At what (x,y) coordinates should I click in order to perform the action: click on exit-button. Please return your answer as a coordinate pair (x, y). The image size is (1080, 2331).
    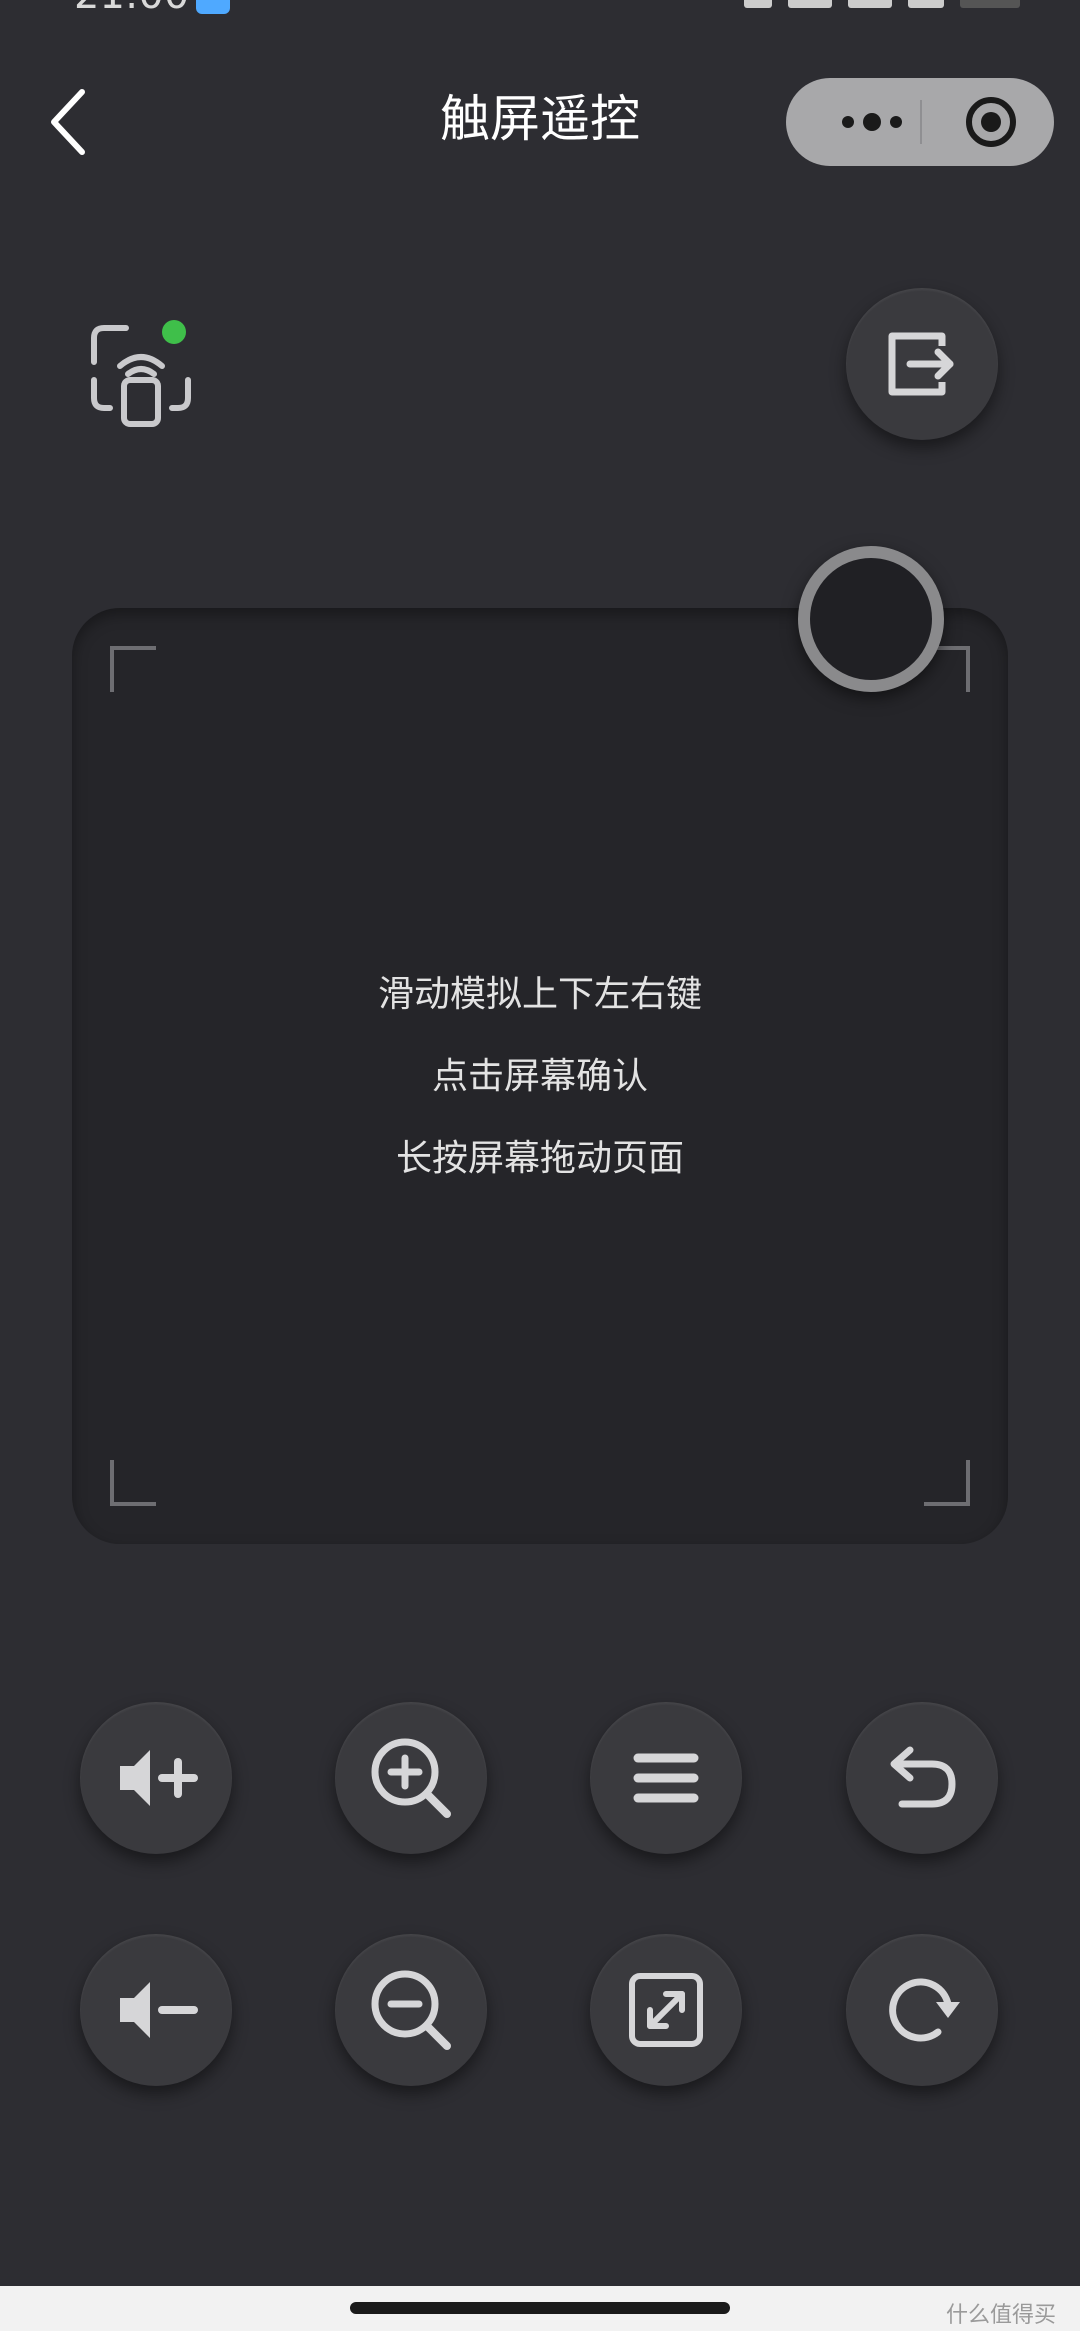
    Looking at the image, I should click on (922, 364).